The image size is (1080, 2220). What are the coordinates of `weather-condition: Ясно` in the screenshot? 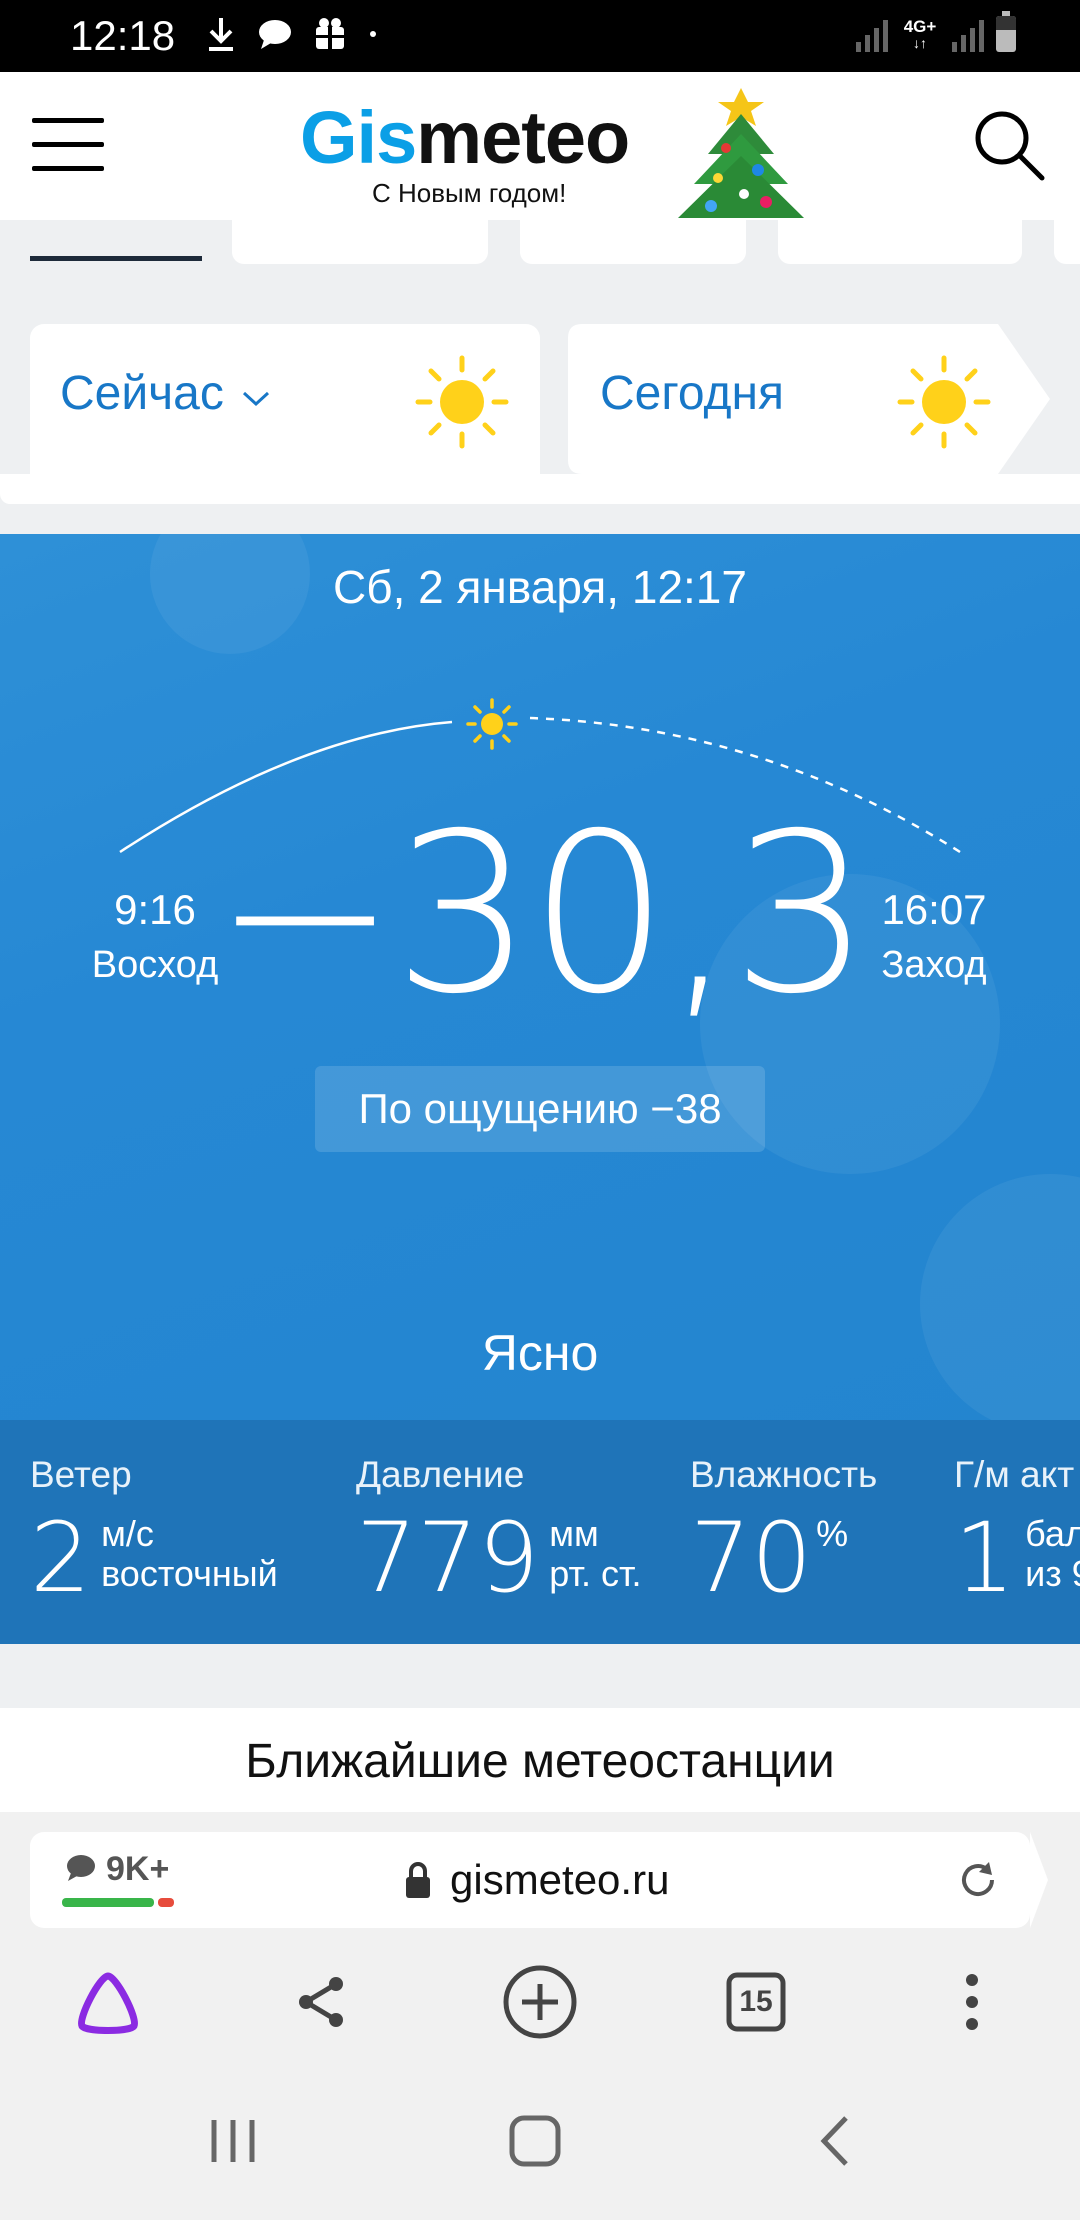 It's located at (540, 1353).